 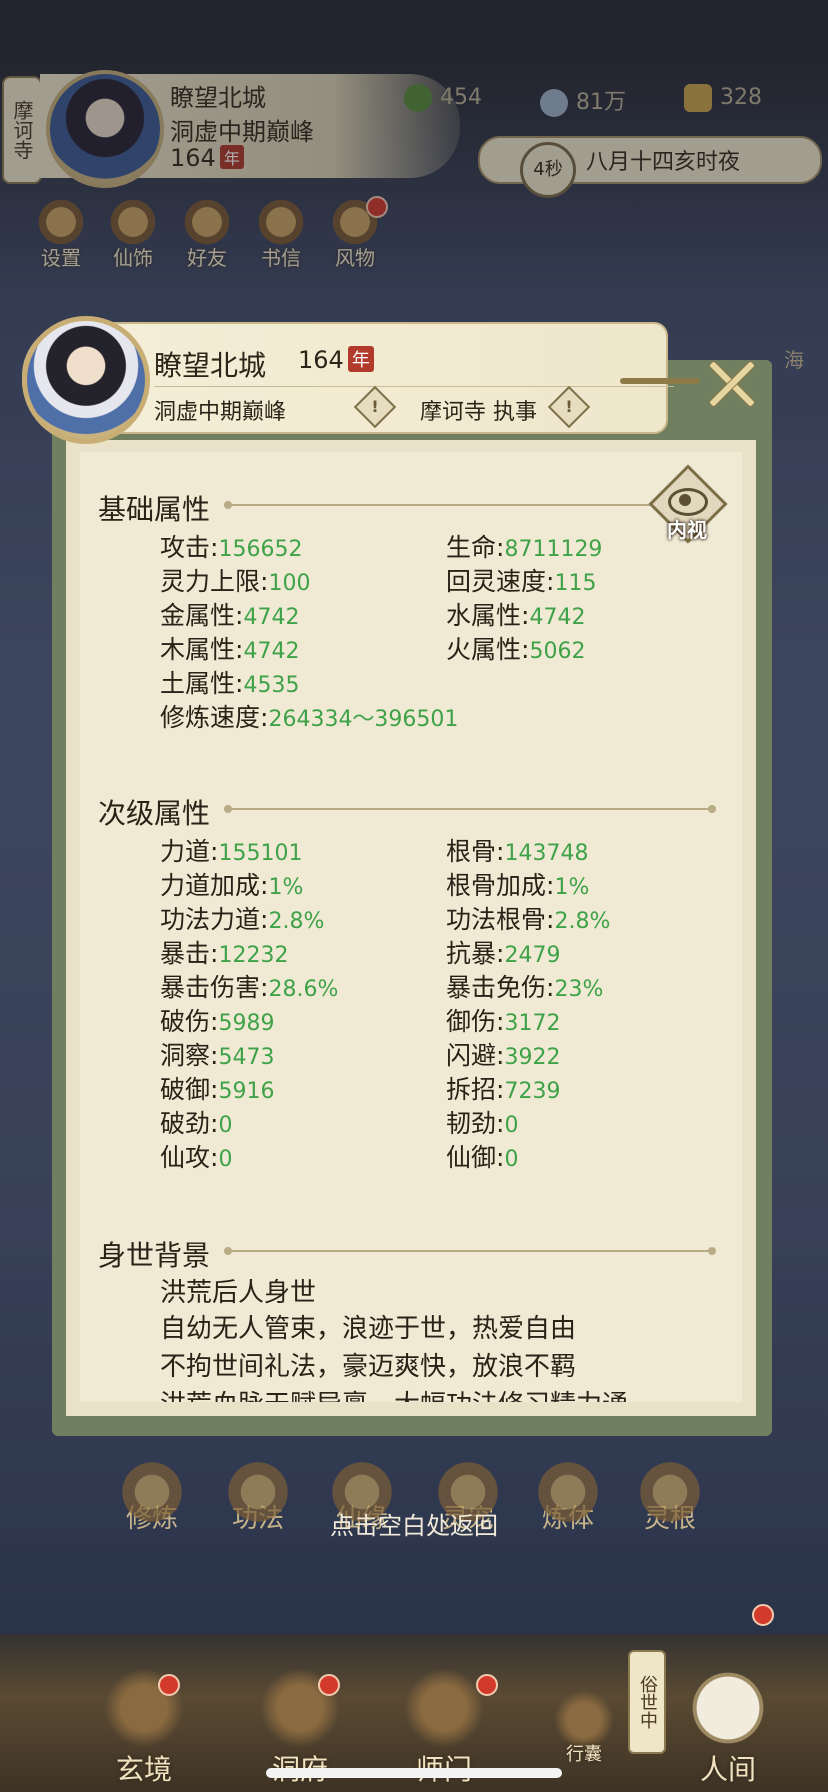 I want to click on inner-view-label: 内视, so click(x=687, y=530).